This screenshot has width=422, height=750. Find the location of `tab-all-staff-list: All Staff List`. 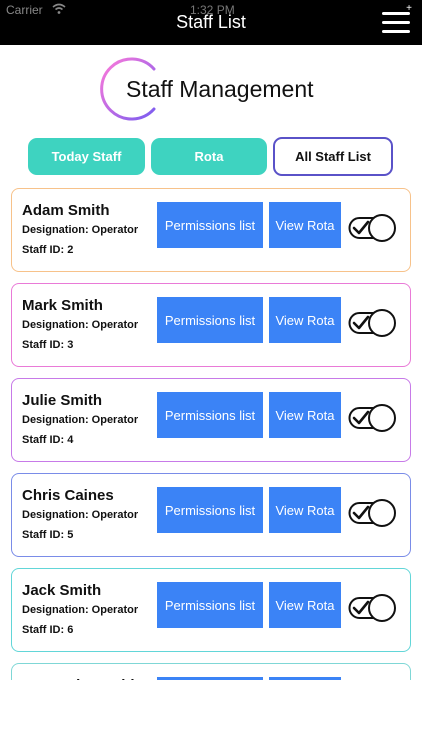

tab-all-staff-list: All Staff List is located at coordinates (333, 156).